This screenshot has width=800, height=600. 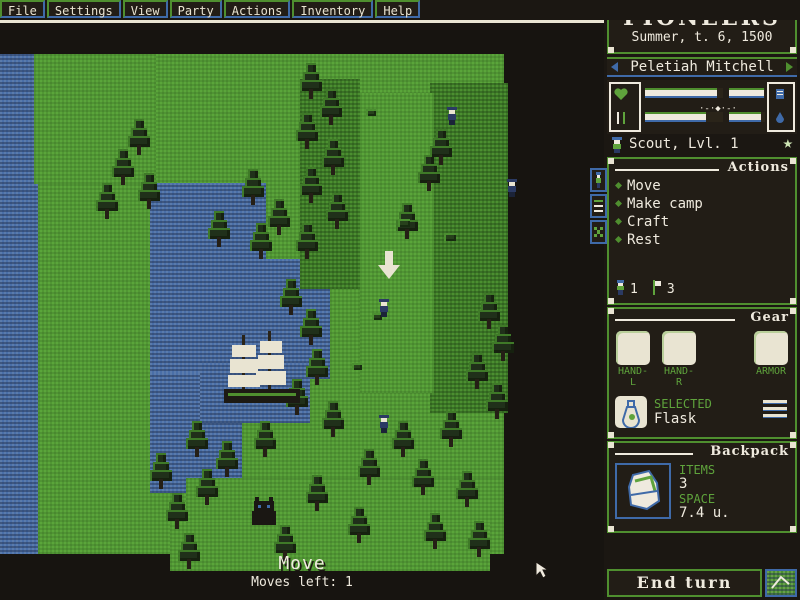 What do you see at coordinates (702, 168) in the screenshot?
I see `actions-panel-title: Actions` at bounding box center [702, 168].